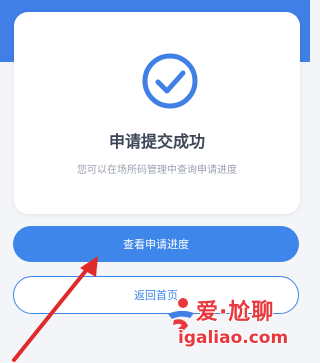  Describe the element at coordinates (156, 244) in the screenshot. I see `view-progress-button: 查看申请进度` at that location.